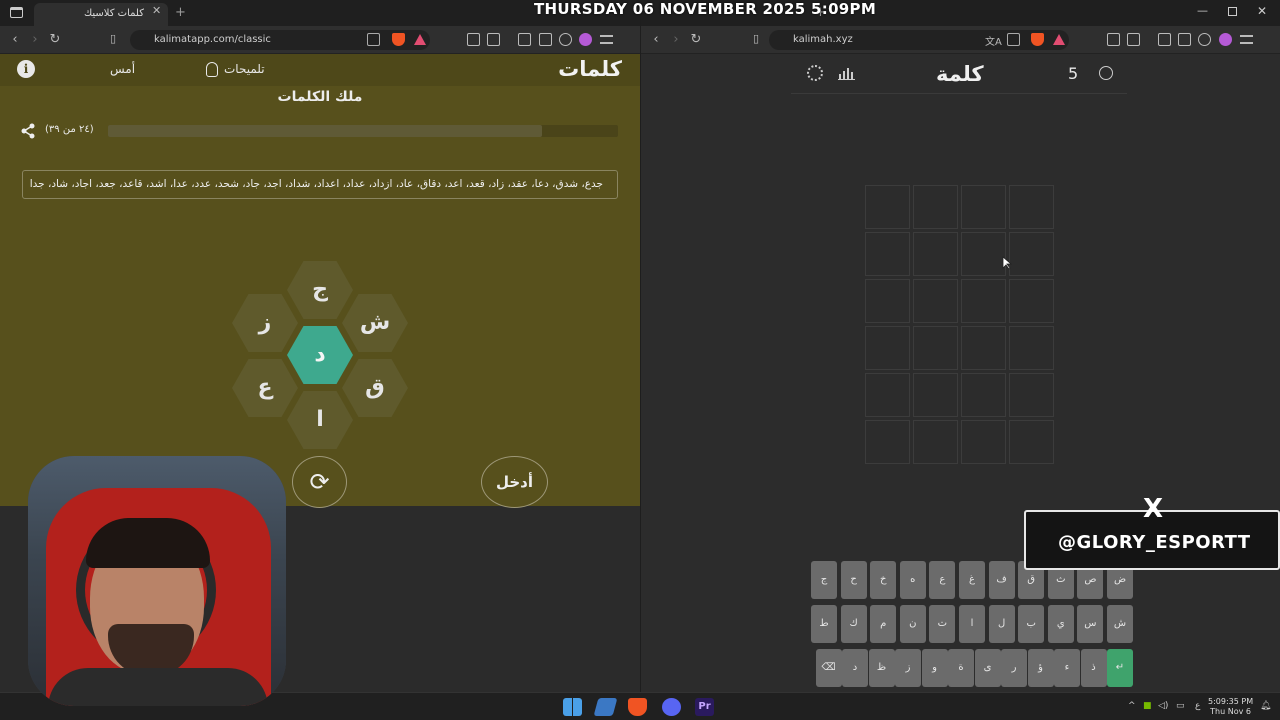  Describe the element at coordinates (585, 39) in the screenshot. I see `vpn-icon` at that location.